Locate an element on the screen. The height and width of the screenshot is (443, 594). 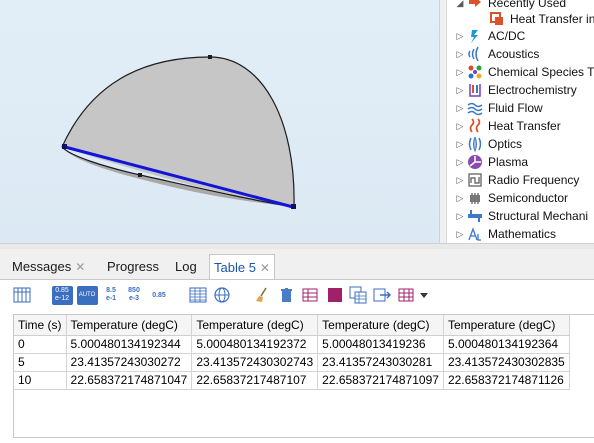
table-cell: 22.658372174871097 is located at coordinates (380, 380).